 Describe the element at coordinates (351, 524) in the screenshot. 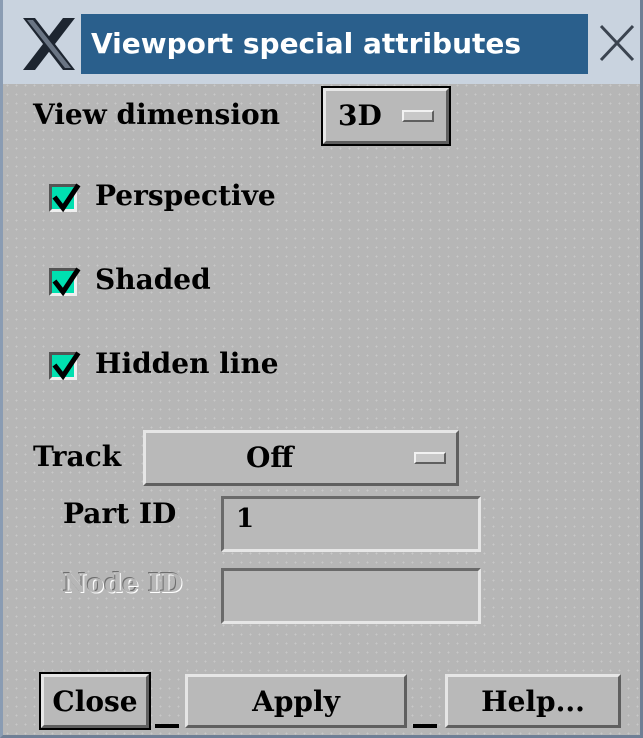

I see `part-id-input: 1` at that location.